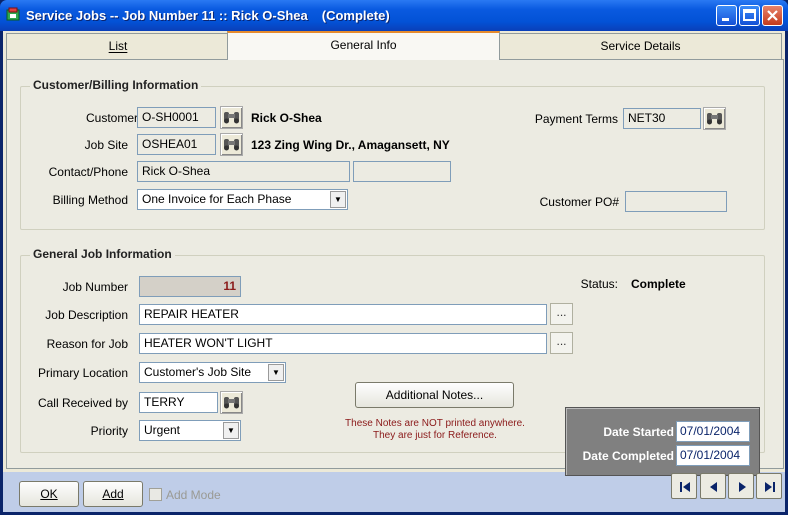  What do you see at coordinates (713, 455) in the screenshot?
I see `date-completed-field: 07/01/2004` at bounding box center [713, 455].